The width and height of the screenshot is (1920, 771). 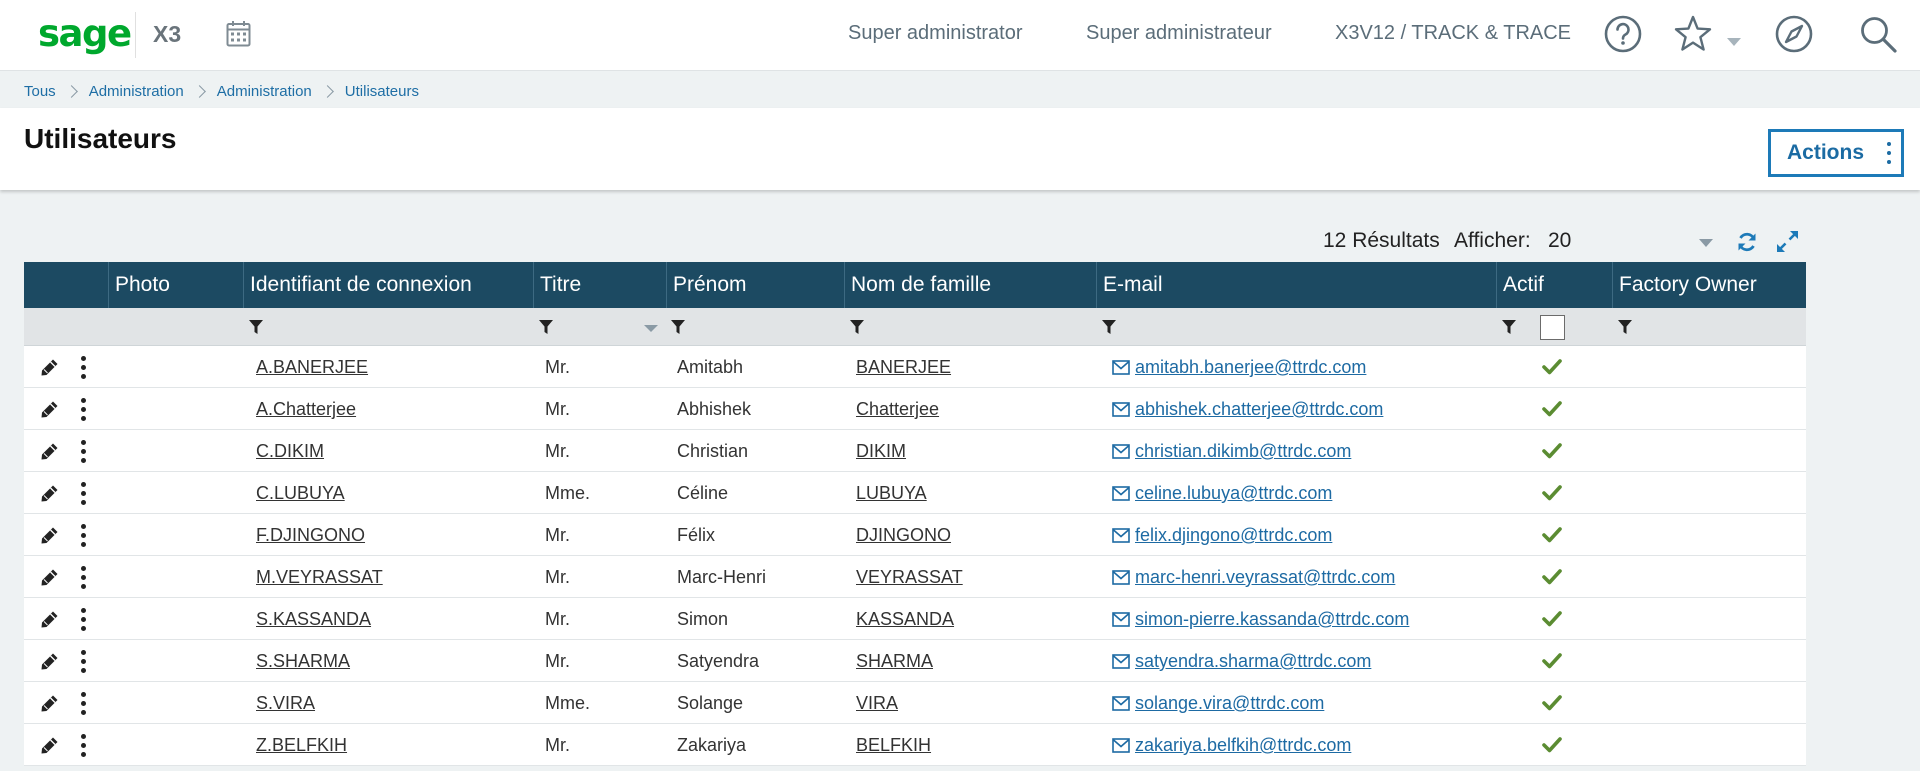 I want to click on login-link: A.Chatterjee, so click(x=306, y=409).